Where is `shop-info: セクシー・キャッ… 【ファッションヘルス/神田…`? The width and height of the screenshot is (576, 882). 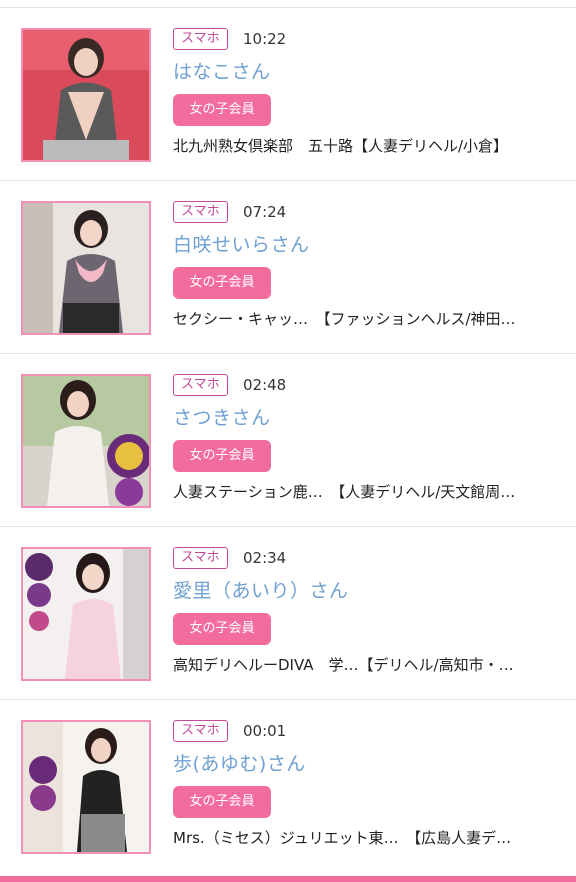
shop-info: セクシー・キャッ… 【ファッションヘルス/神田… is located at coordinates (370, 319).